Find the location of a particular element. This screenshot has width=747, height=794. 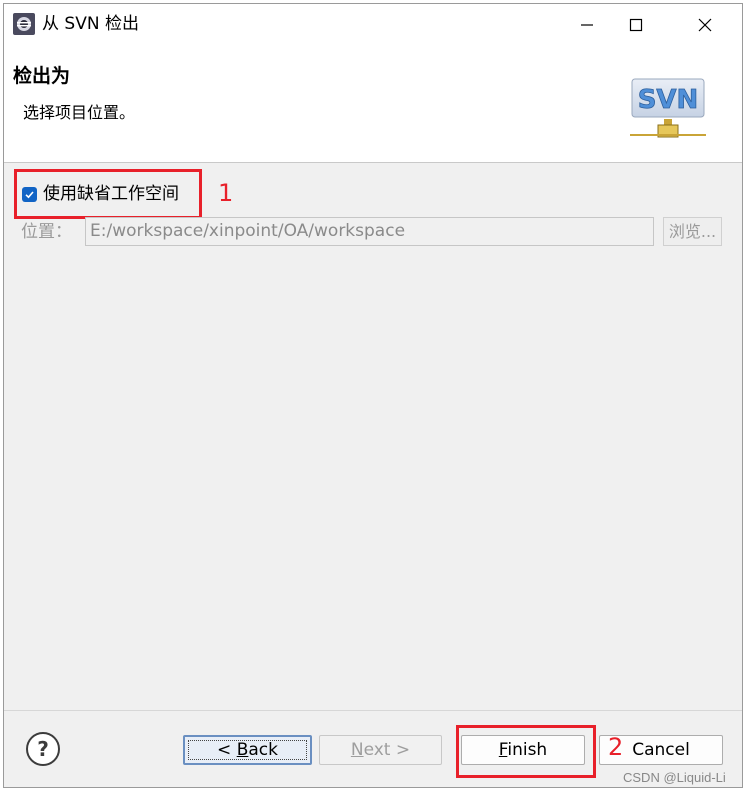

minimize-icon is located at coordinates (587, 25).